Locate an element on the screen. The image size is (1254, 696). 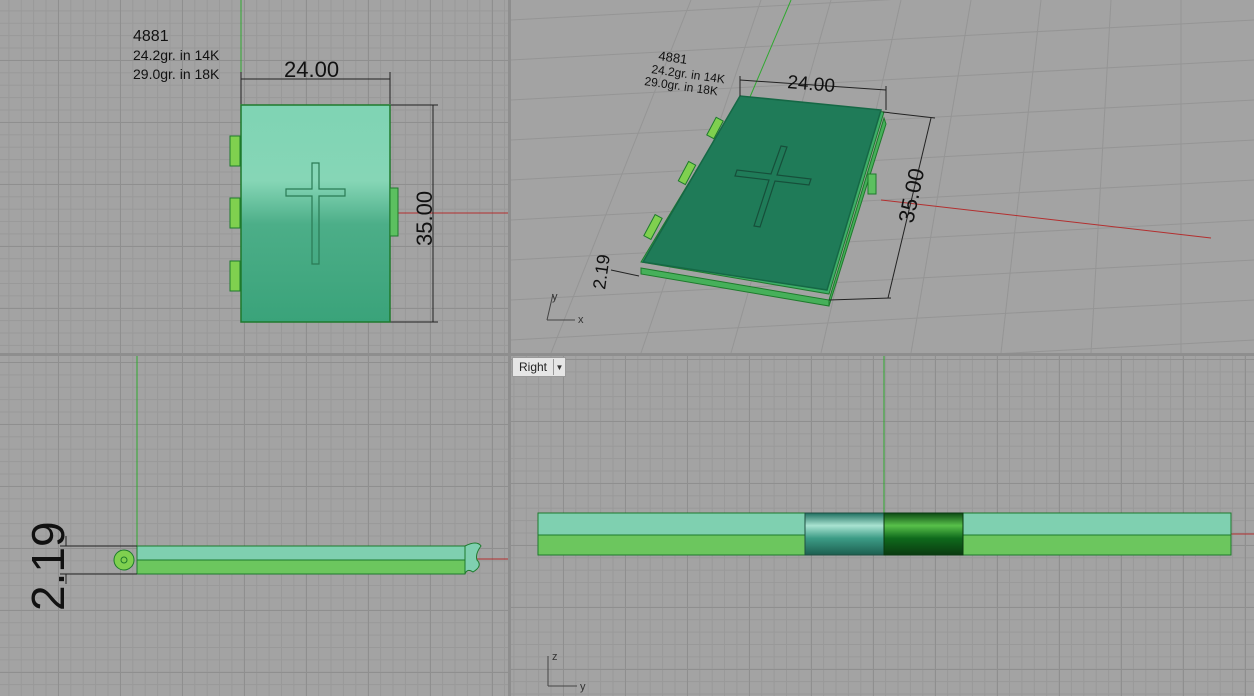
hinge-circle is located at coordinates (124, 560).